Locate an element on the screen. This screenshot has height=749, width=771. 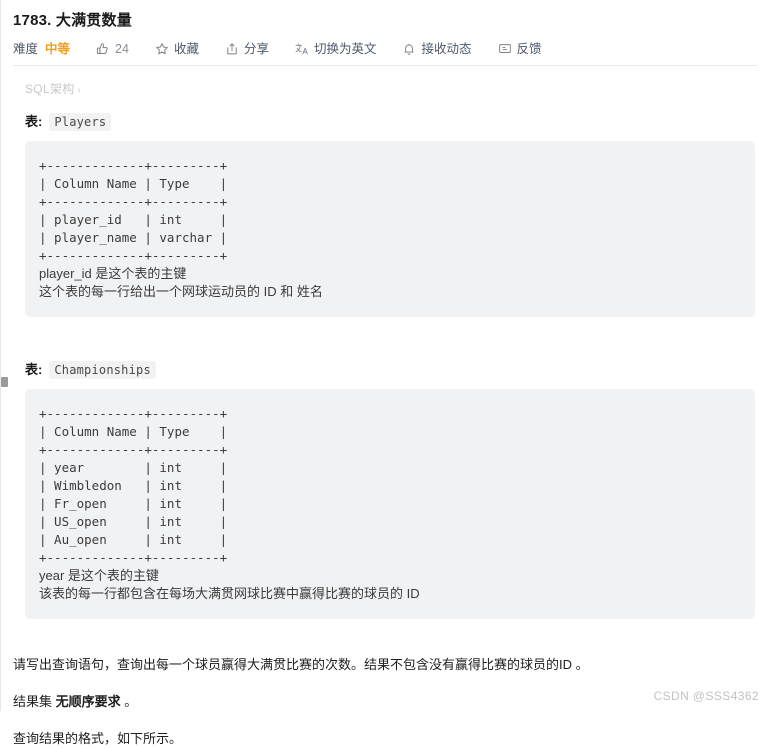
share-button: 分享 is located at coordinates (247, 49).